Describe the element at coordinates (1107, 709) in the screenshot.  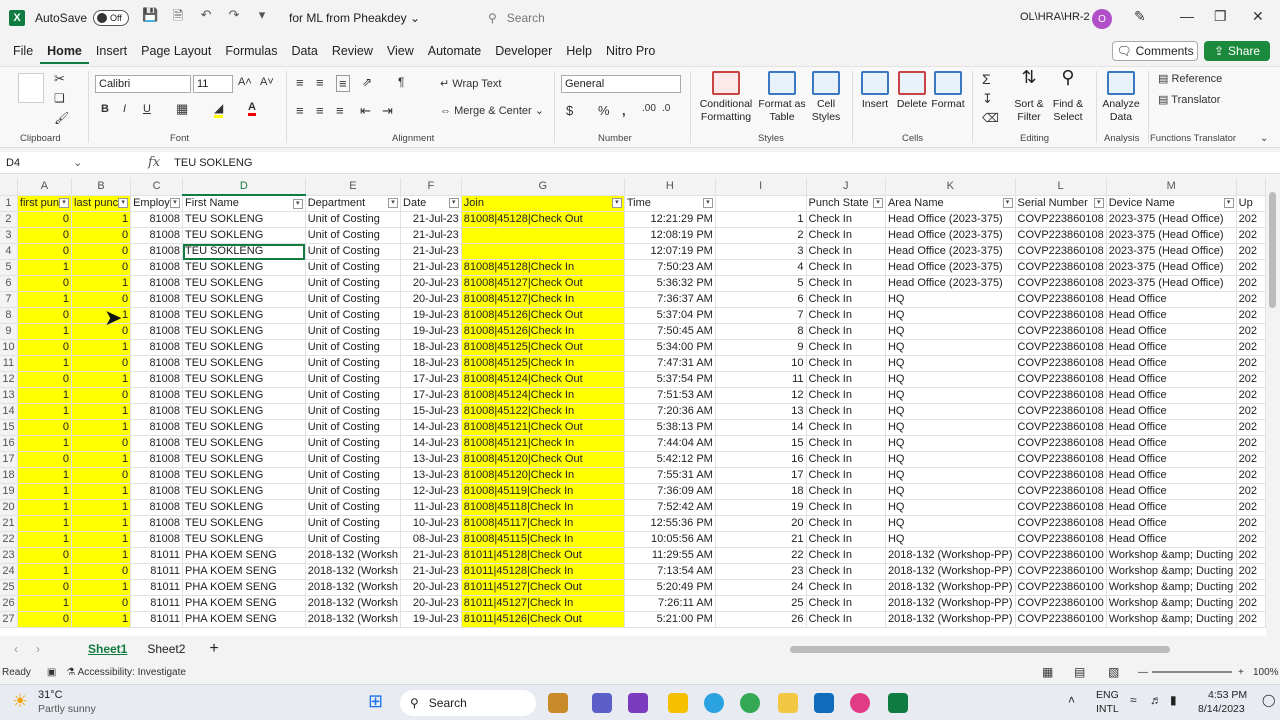
I see `language-2: INTL` at that location.